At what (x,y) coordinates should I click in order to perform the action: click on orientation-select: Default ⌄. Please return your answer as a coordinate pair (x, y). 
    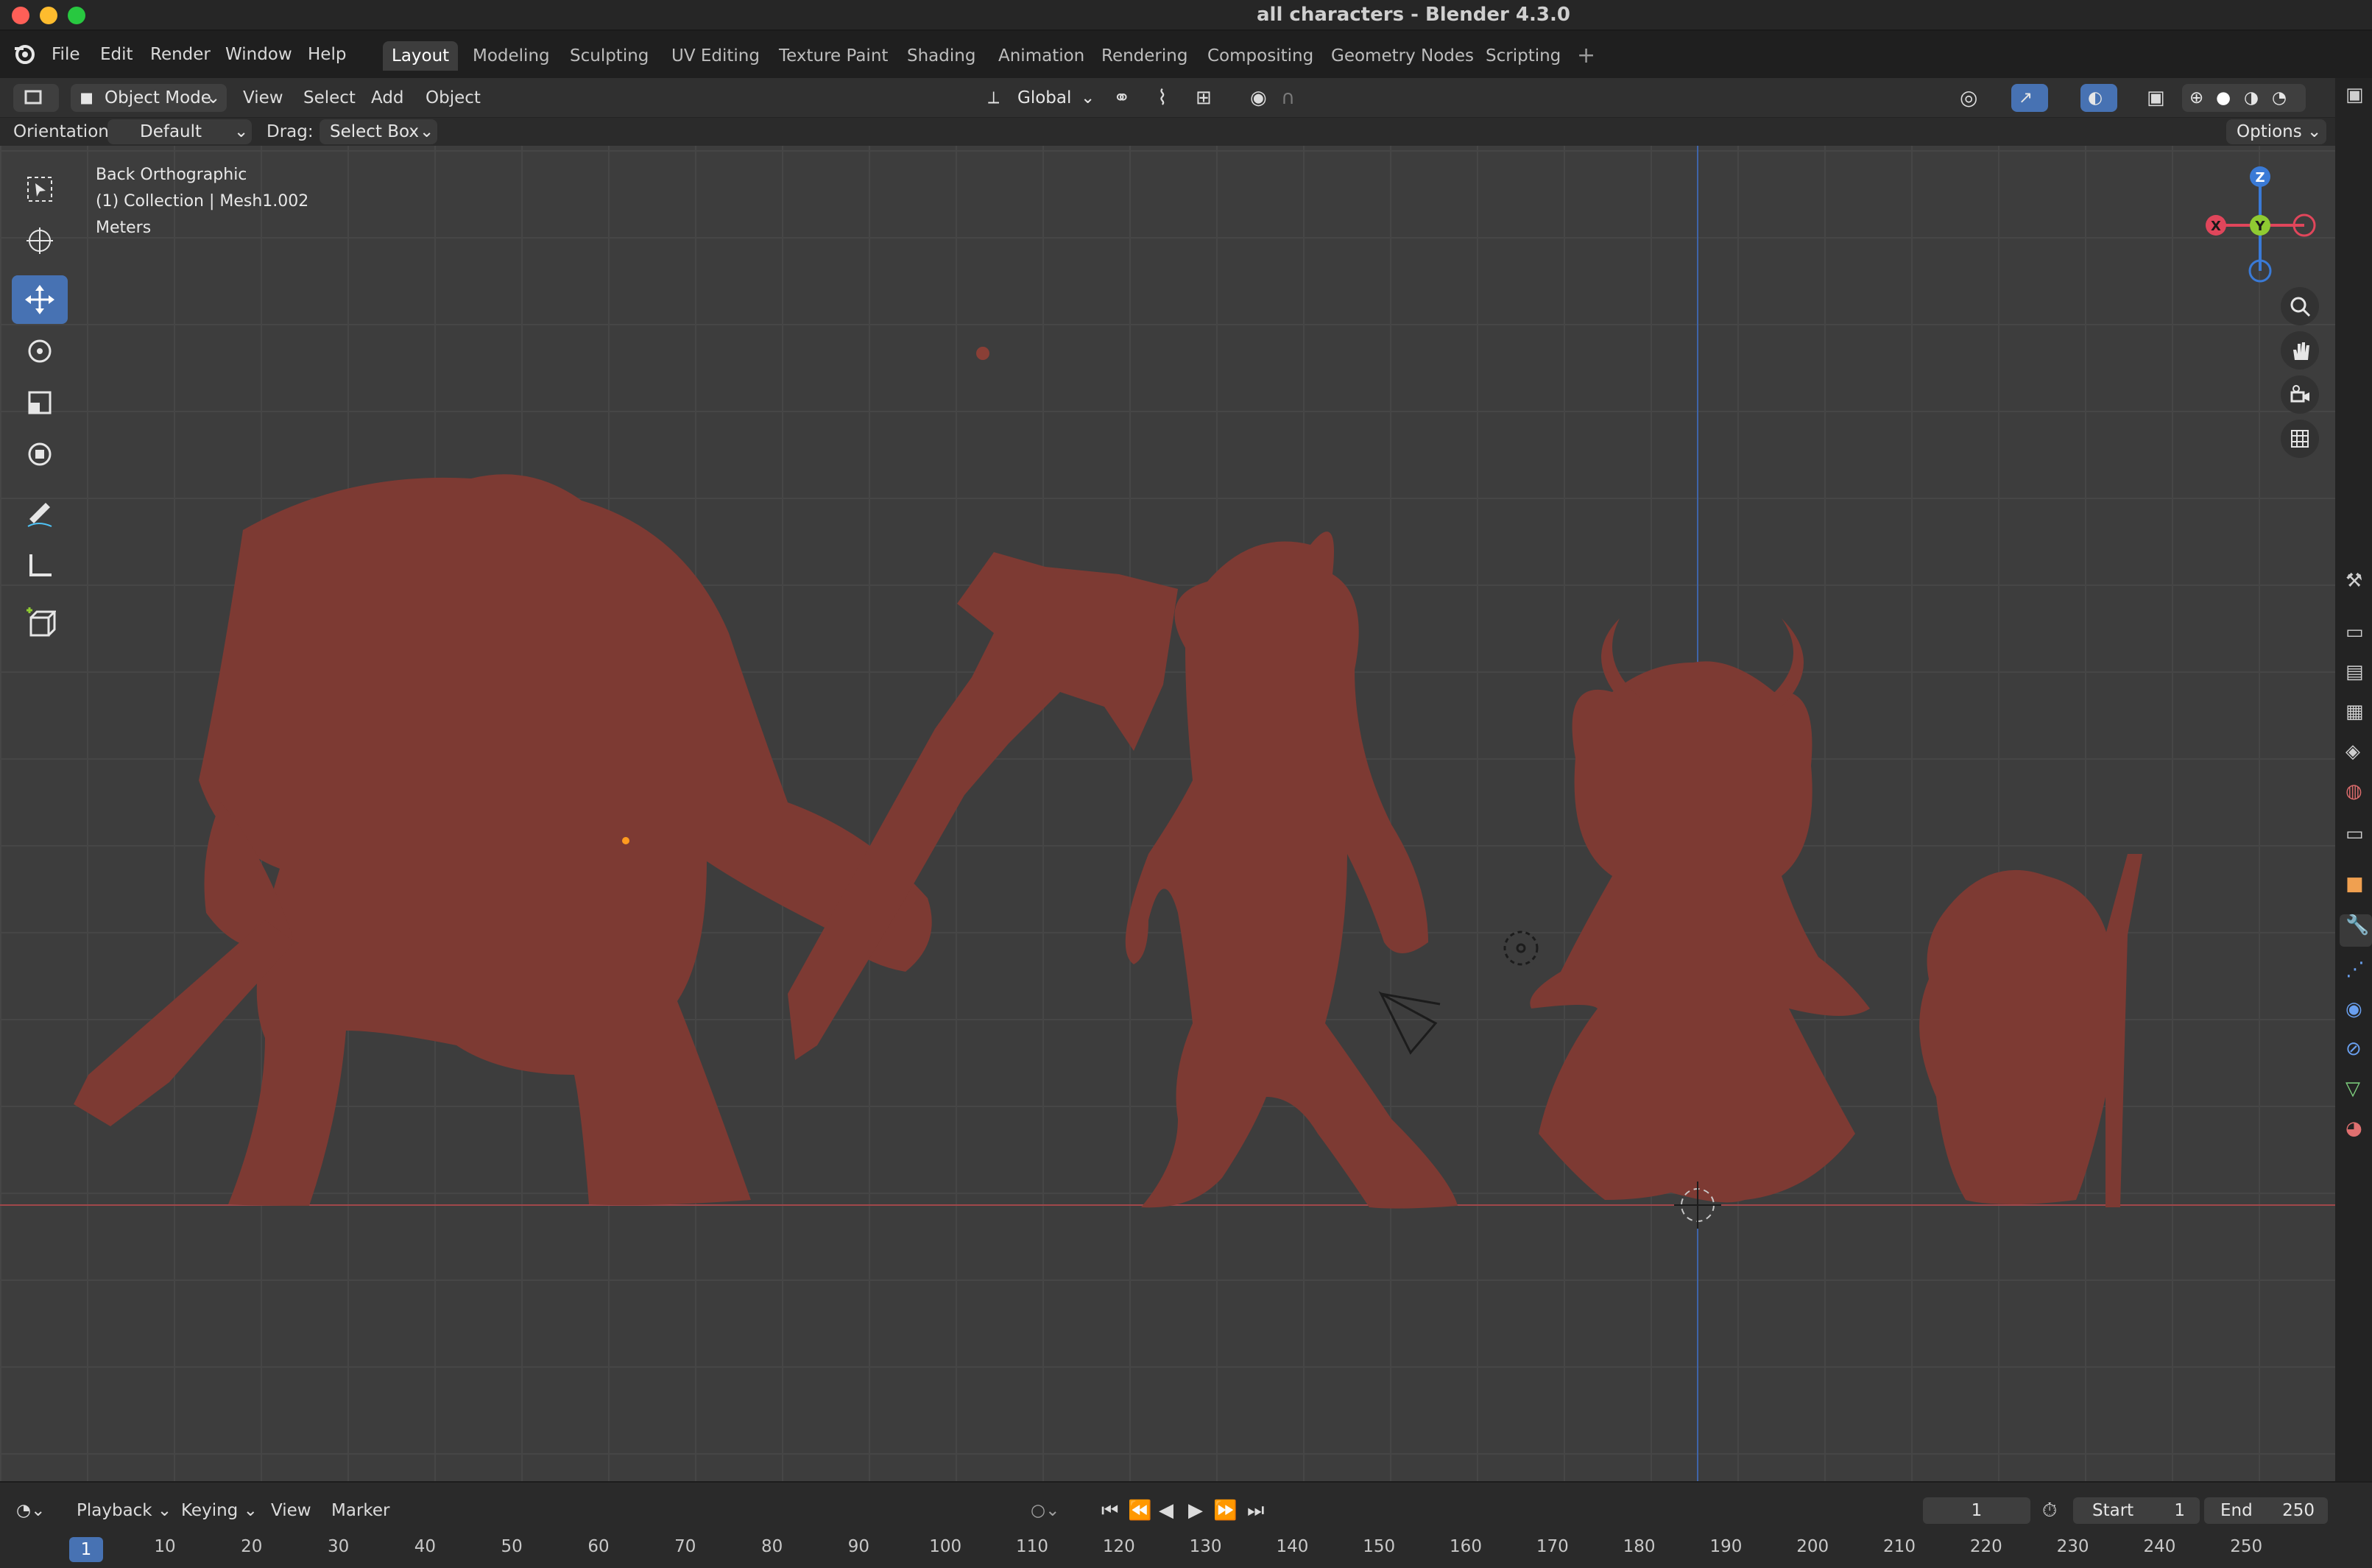
    Looking at the image, I should click on (179, 131).